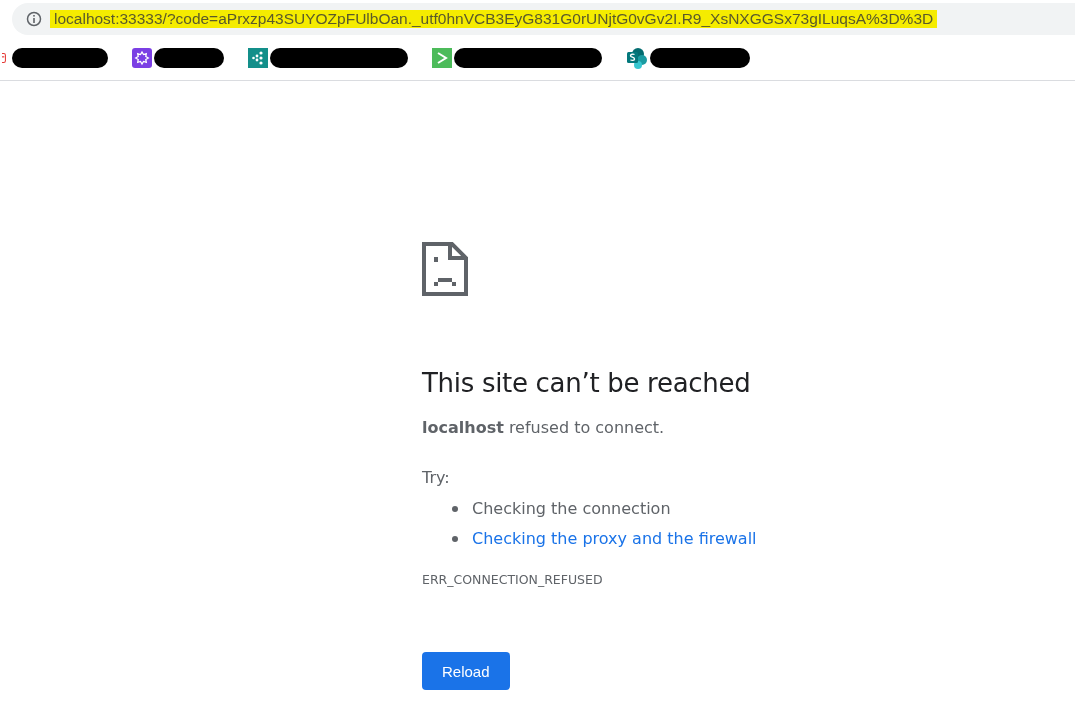 The image size is (1075, 723). What do you see at coordinates (544, 428) in the screenshot?
I see `error-message: localhost refused to connect.` at bounding box center [544, 428].